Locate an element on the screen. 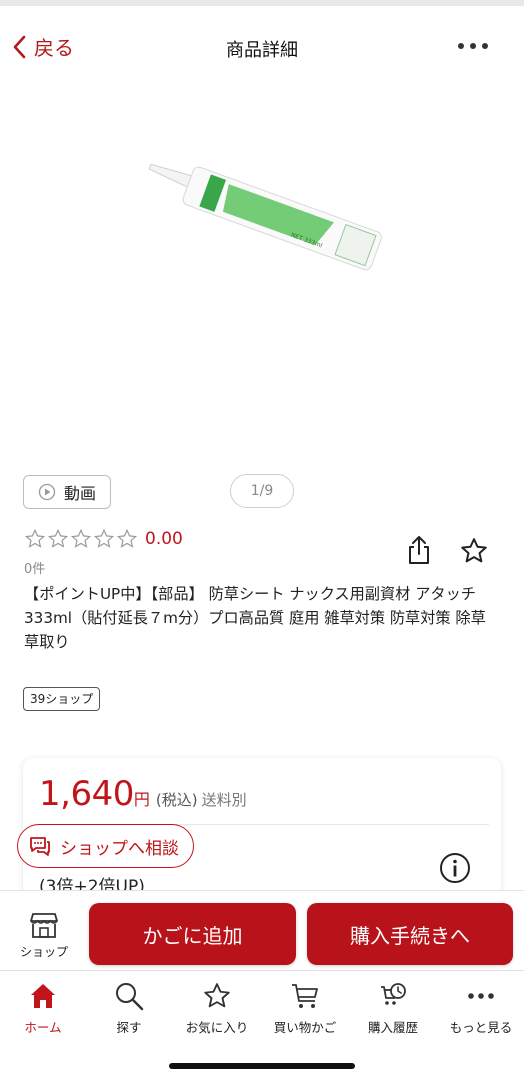 This screenshot has width=524, height=1080. tab-label: 買い物かご is located at coordinates (305, 1027).